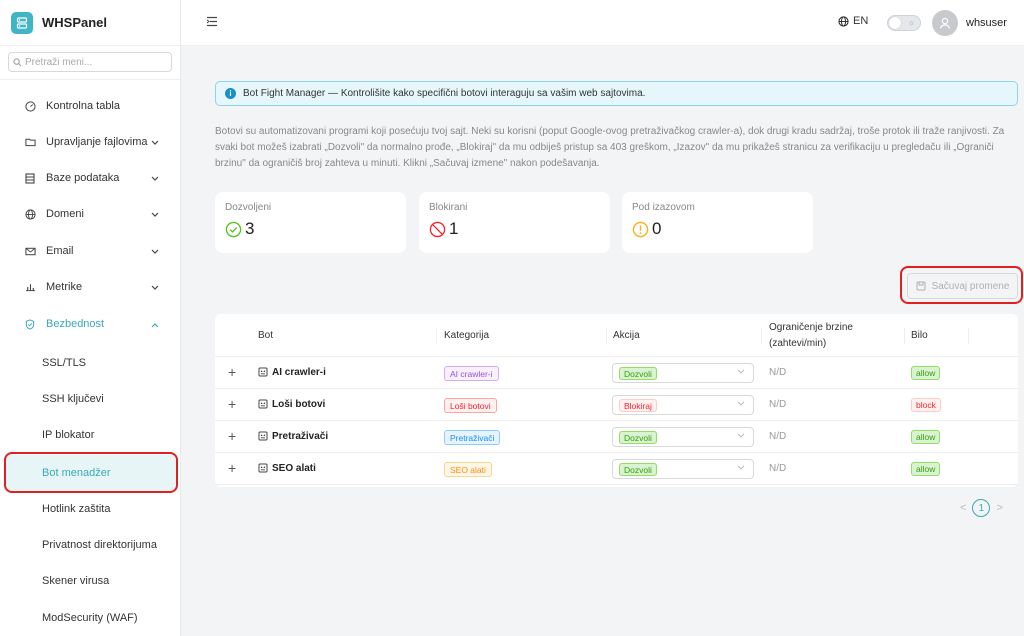 The width and height of the screenshot is (1024, 636). Describe the element at coordinates (962, 286) in the screenshot. I see `save-changes-button: Sačuvaj promene` at that location.